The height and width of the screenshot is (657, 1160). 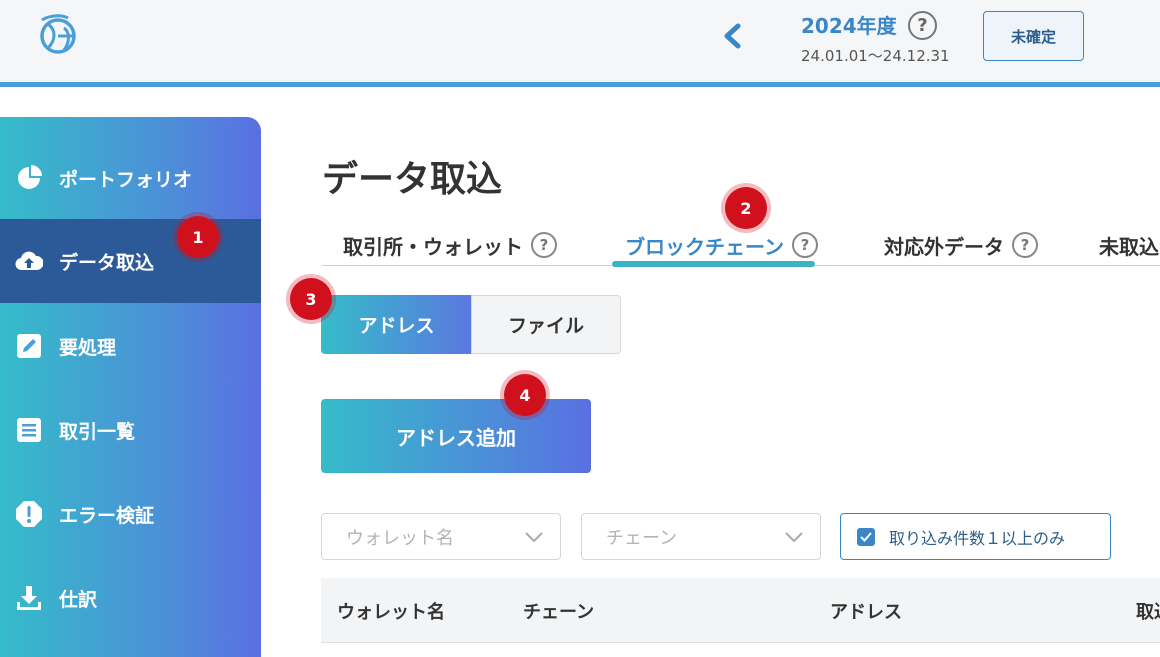 I want to click on tab-blockchain: ブロックチェーン ?, so click(x=721, y=245).